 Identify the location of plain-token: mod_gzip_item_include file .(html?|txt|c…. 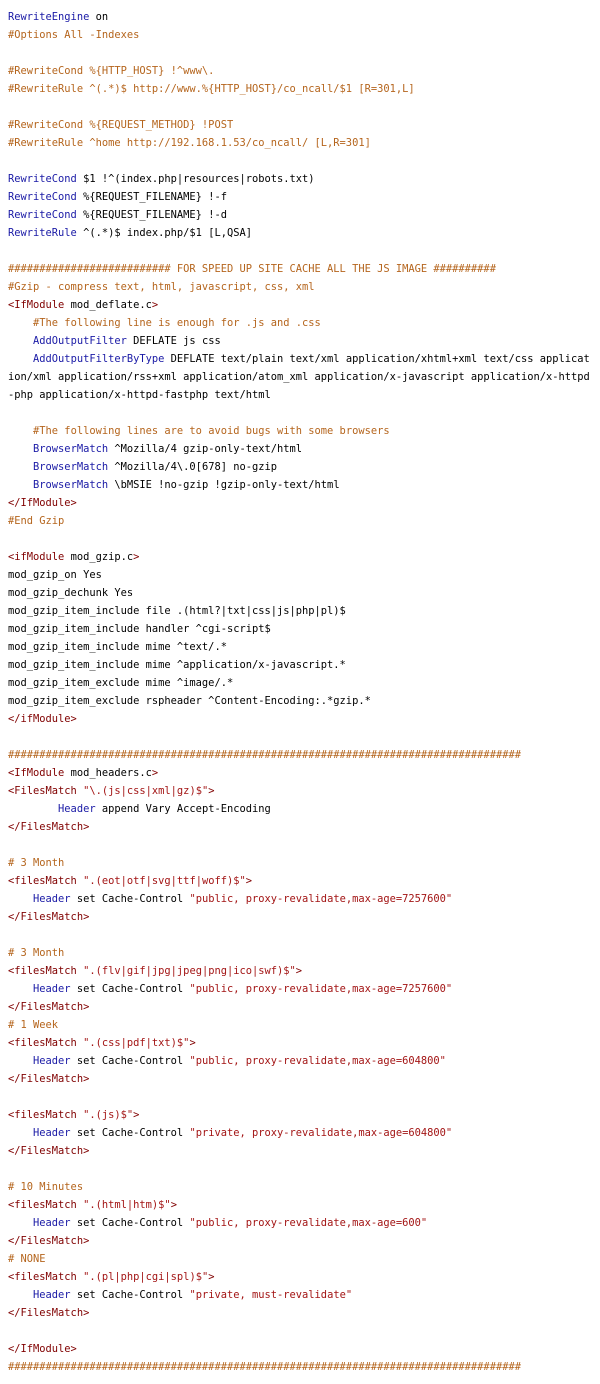
(177, 611).